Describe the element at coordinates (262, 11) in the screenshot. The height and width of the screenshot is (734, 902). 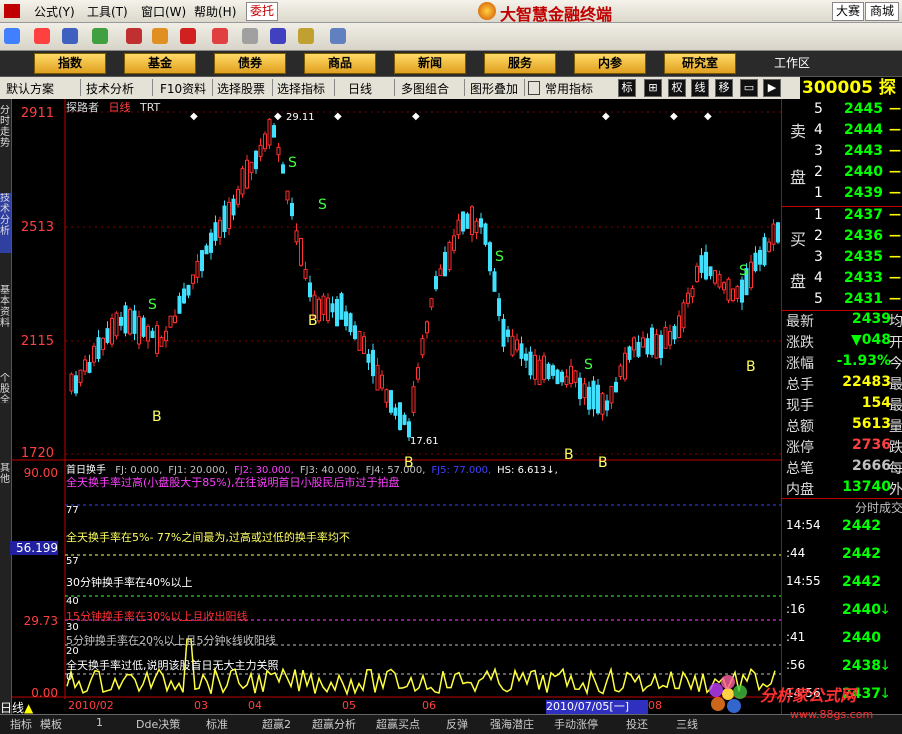
I see `entrust-button: 委托` at that location.